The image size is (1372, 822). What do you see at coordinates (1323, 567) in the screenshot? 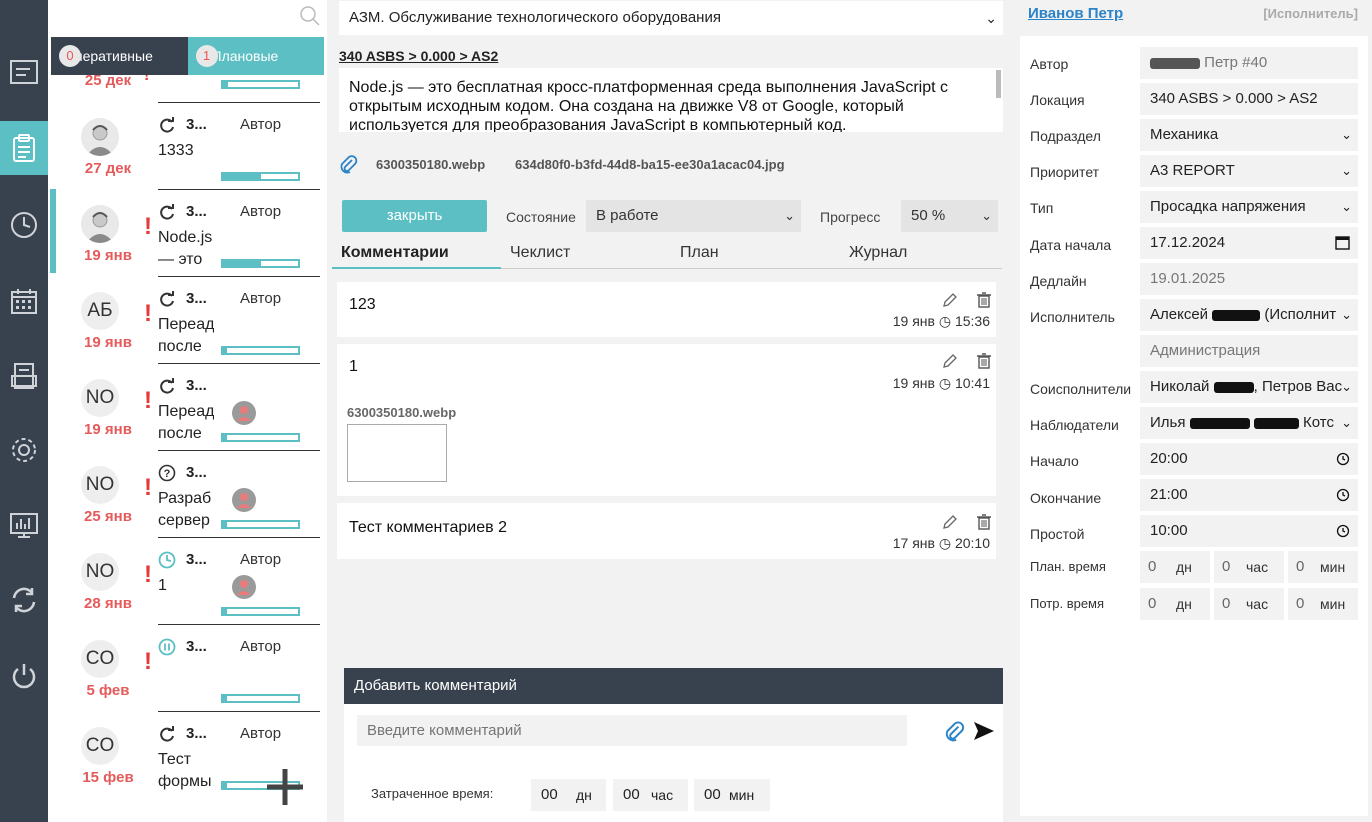
I see `plan-mins-field: 0 мин` at bounding box center [1323, 567].